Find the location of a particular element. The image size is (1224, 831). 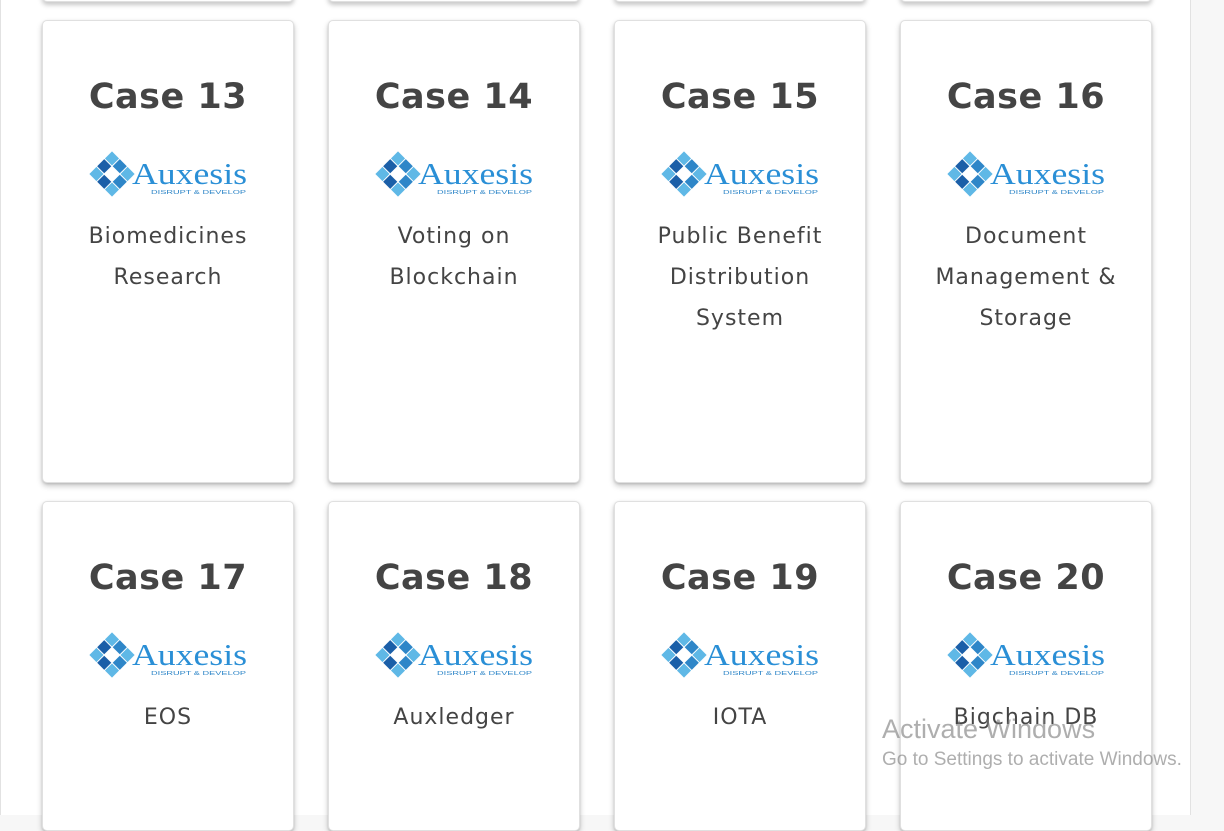

case-title: Case 20 is located at coordinates (1026, 578).